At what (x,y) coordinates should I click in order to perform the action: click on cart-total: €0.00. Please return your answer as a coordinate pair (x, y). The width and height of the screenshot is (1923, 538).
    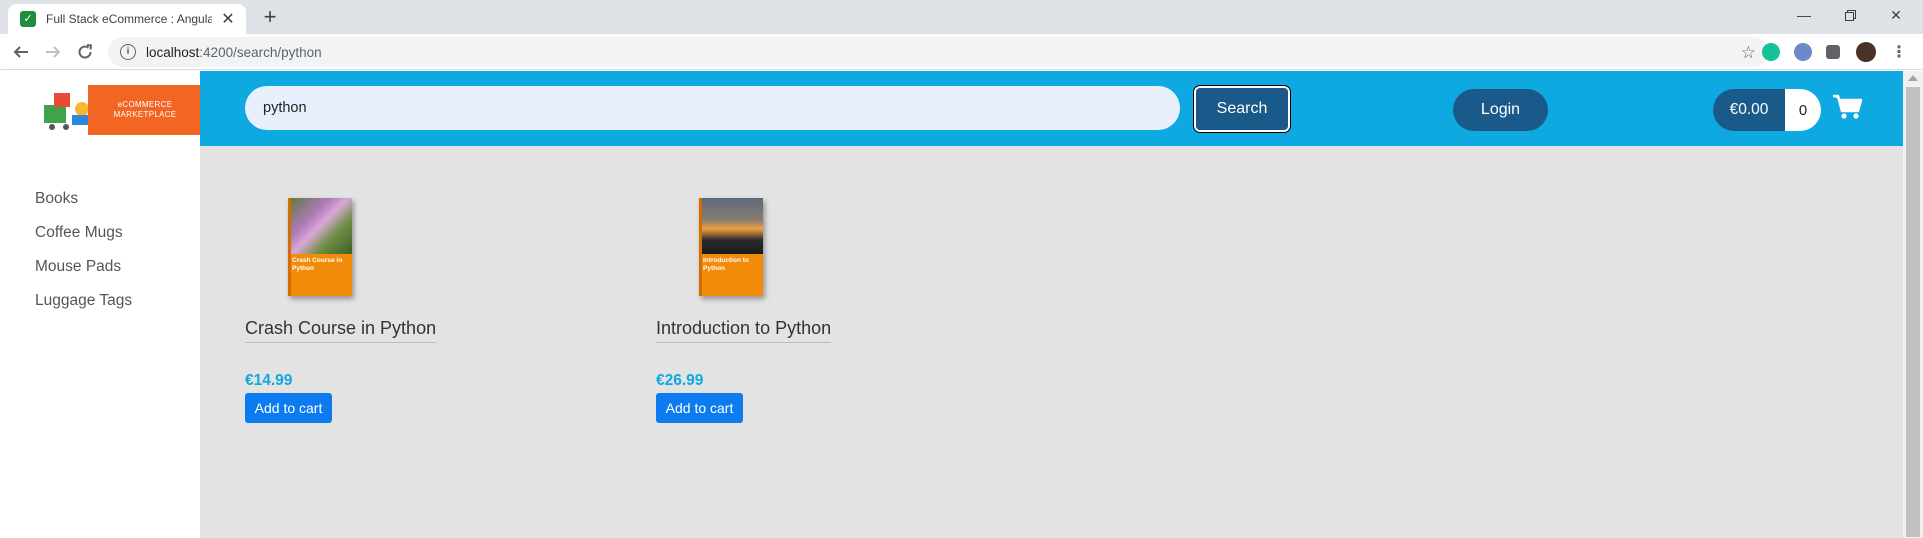
    Looking at the image, I should click on (1749, 110).